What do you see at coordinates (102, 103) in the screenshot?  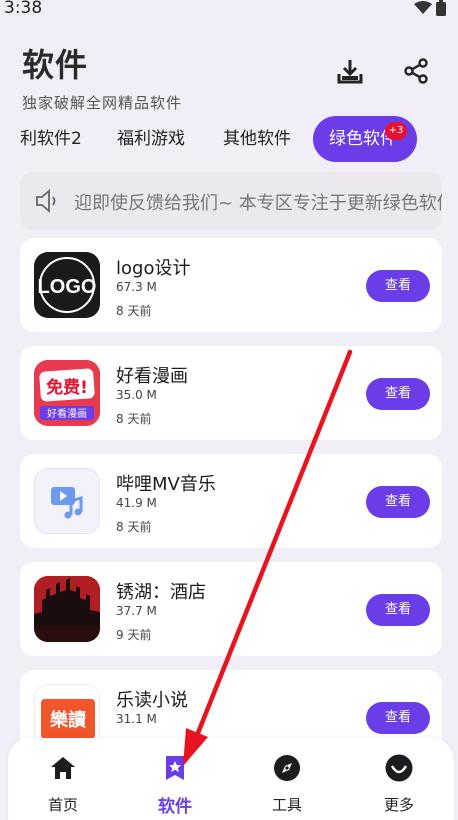 I see `page-subtitle: 独家破解全网精品软件` at bounding box center [102, 103].